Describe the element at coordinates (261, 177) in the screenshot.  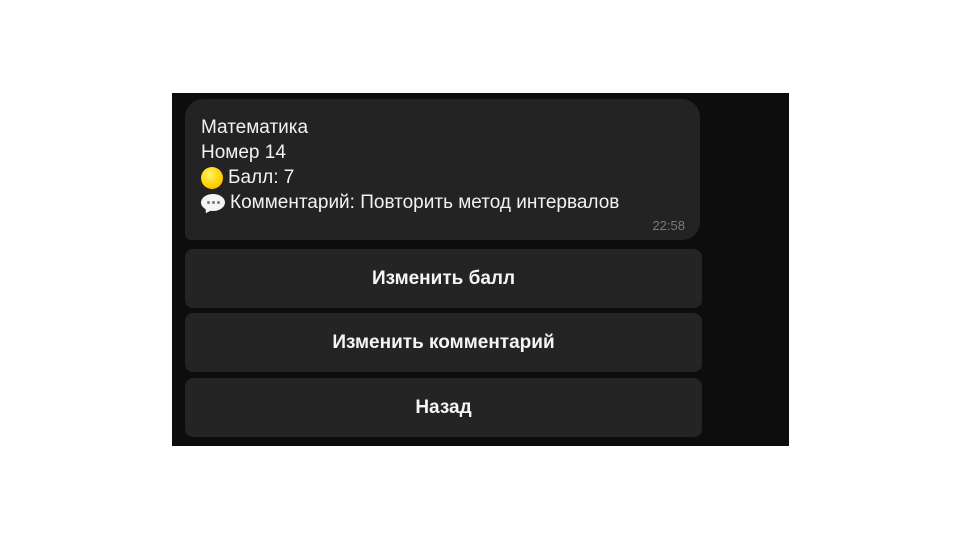
I see `score-text: Балл: 7` at that location.